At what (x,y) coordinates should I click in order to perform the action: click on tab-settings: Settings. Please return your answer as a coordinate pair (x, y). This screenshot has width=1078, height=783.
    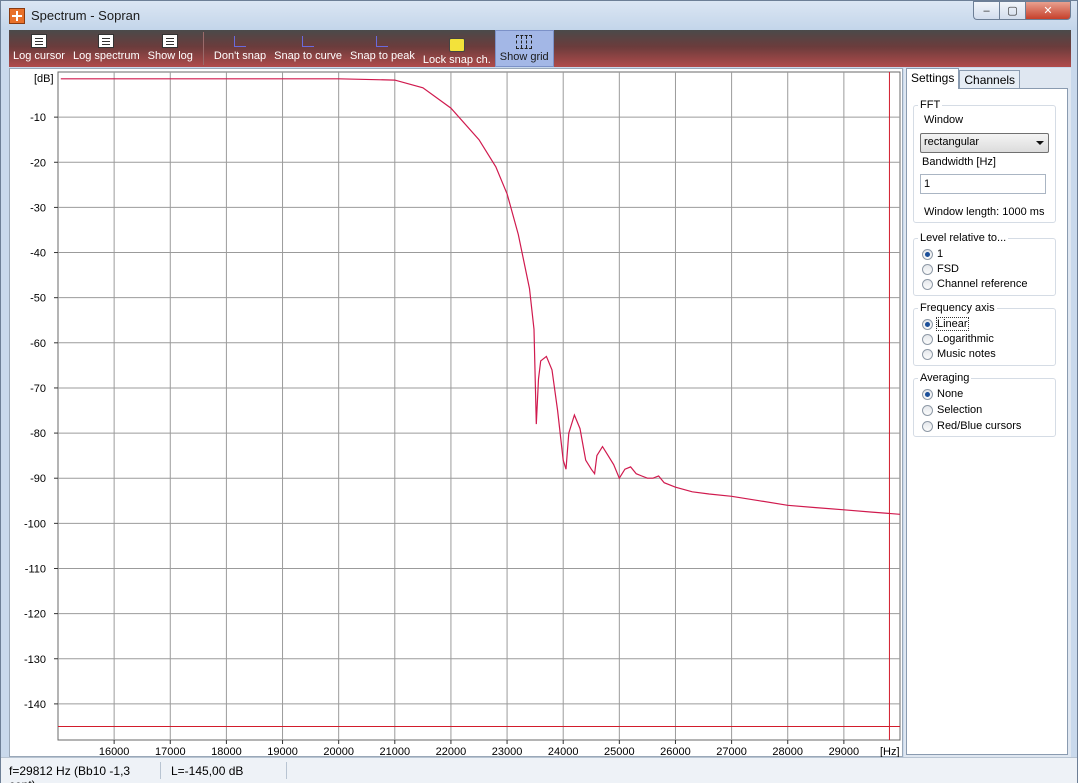
    Looking at the image, I should click on (933, 78).